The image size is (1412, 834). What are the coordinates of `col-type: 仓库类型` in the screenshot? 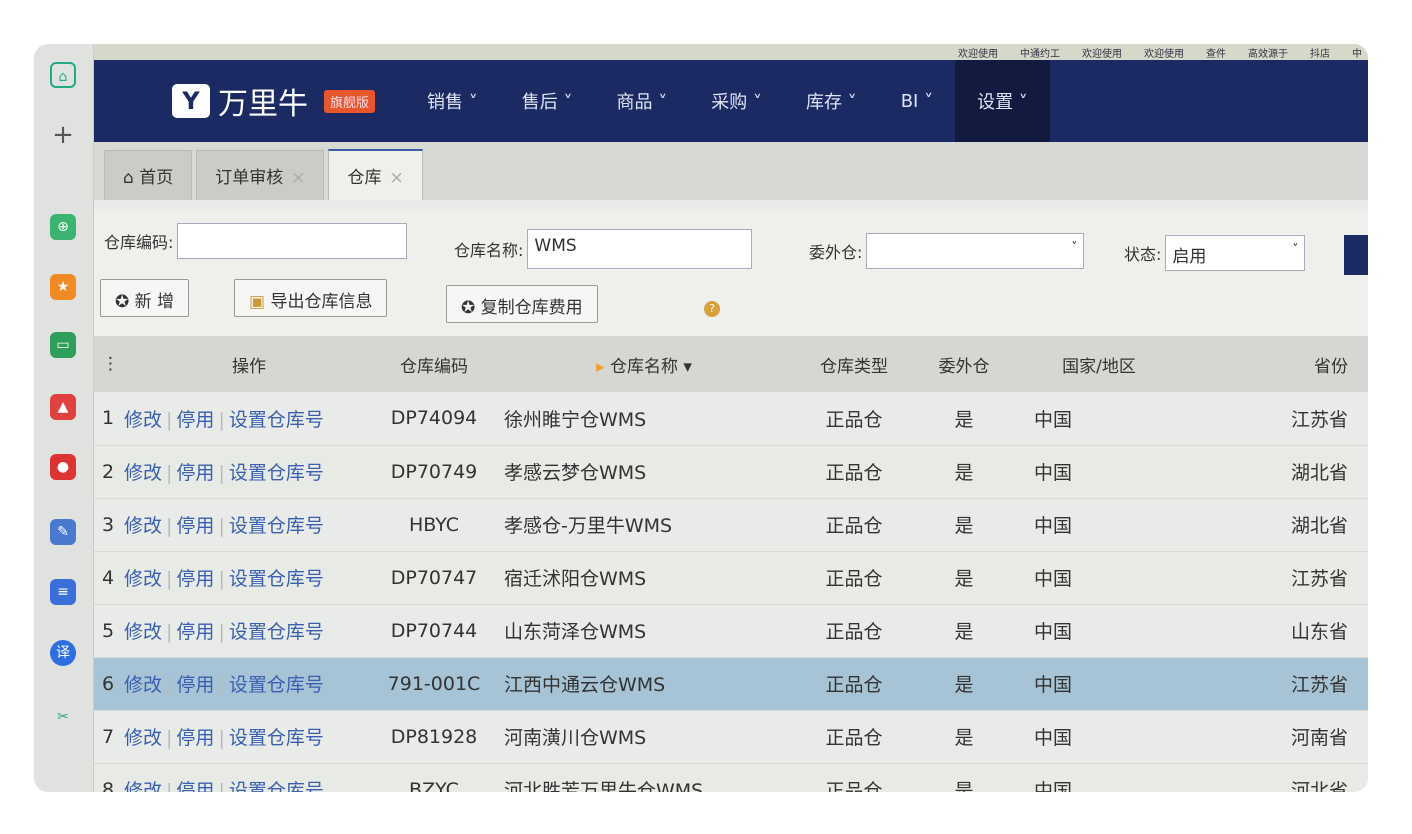 It's located at (854, 364).